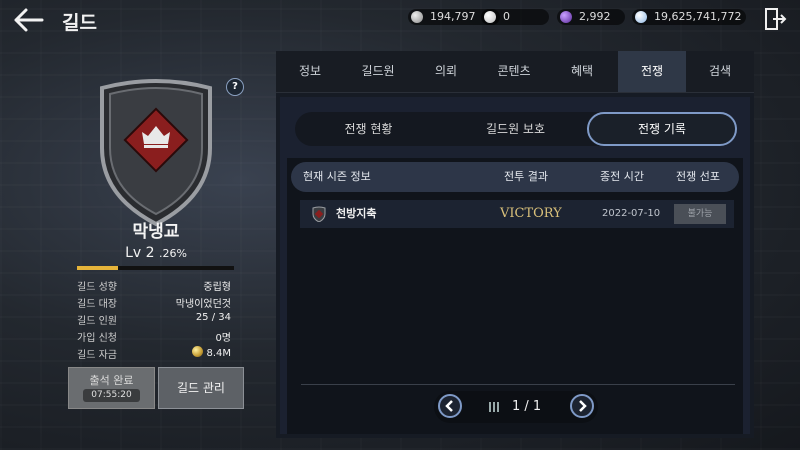 This screenshot has height=450, width=800. I want to click on currency-purple-gem: 2,992, so click(591, 17).